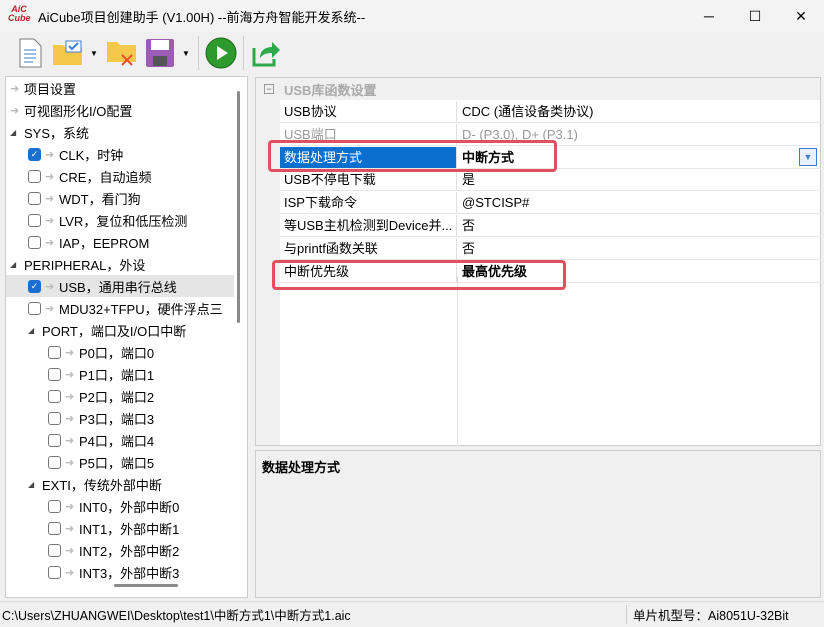  What do you see at coordinates (639, 179) in the screenshot?
I see `property-value: 是` at bounding box center [639, 179].